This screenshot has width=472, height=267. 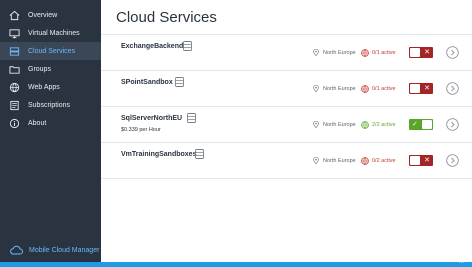 I want to click on service-status: 0/2 active, so click(x=378, y=161).